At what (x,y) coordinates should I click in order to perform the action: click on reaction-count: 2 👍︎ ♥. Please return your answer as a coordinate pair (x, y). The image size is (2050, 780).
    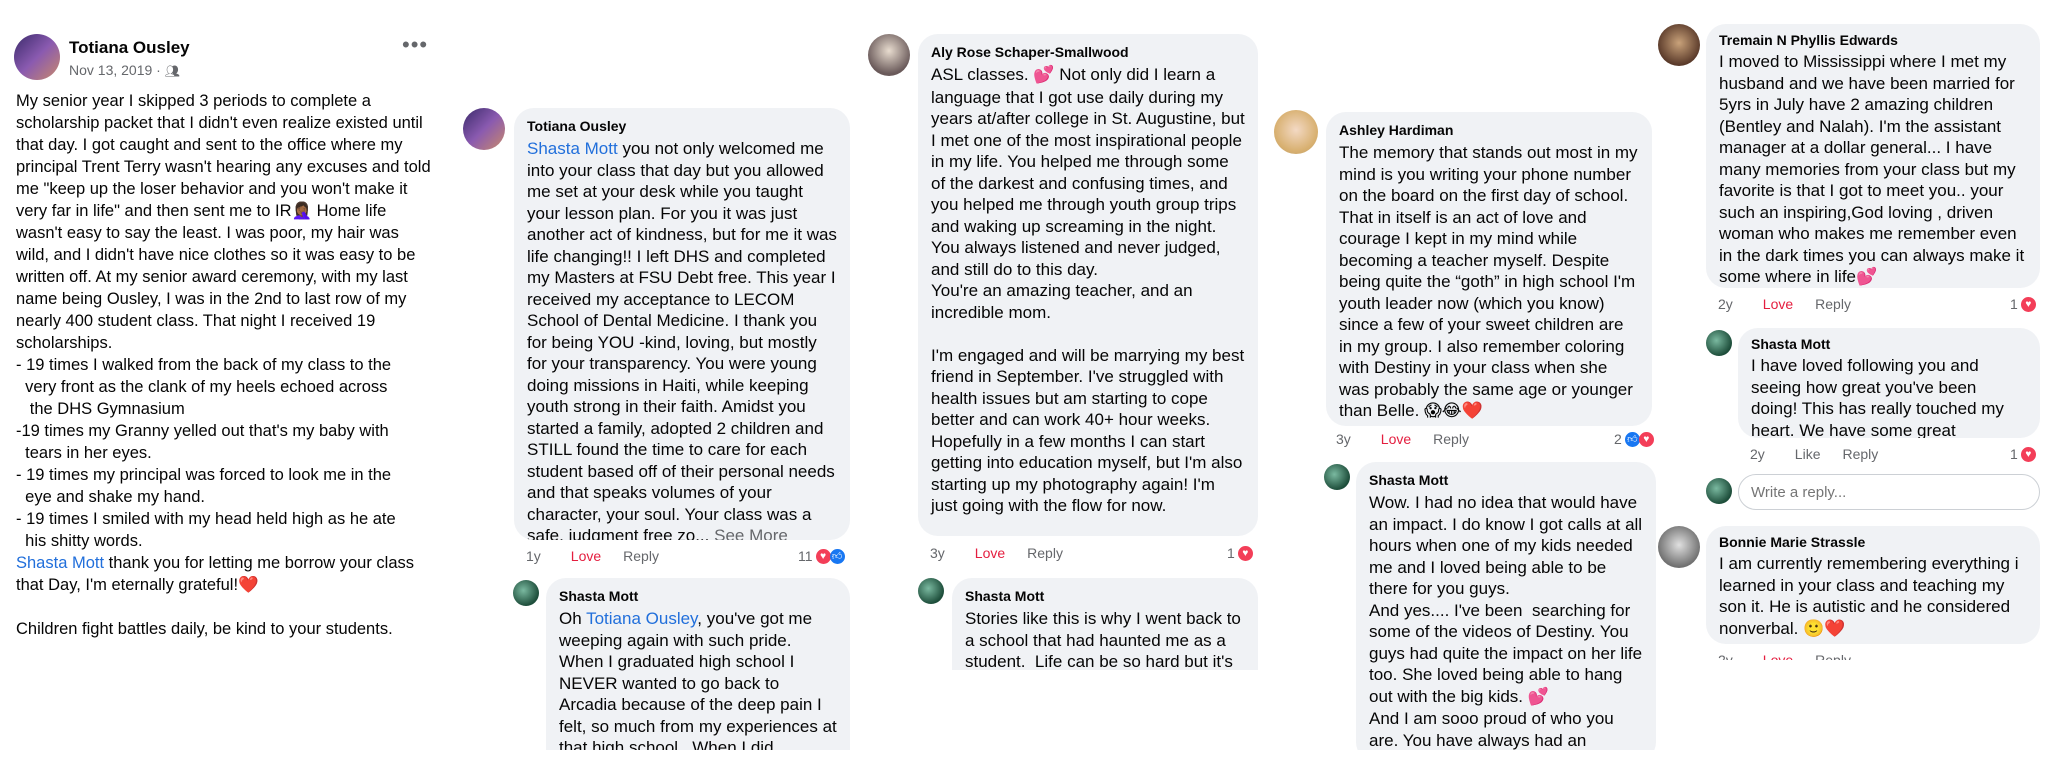
    Looking at the image, I should click on (1634, 439).